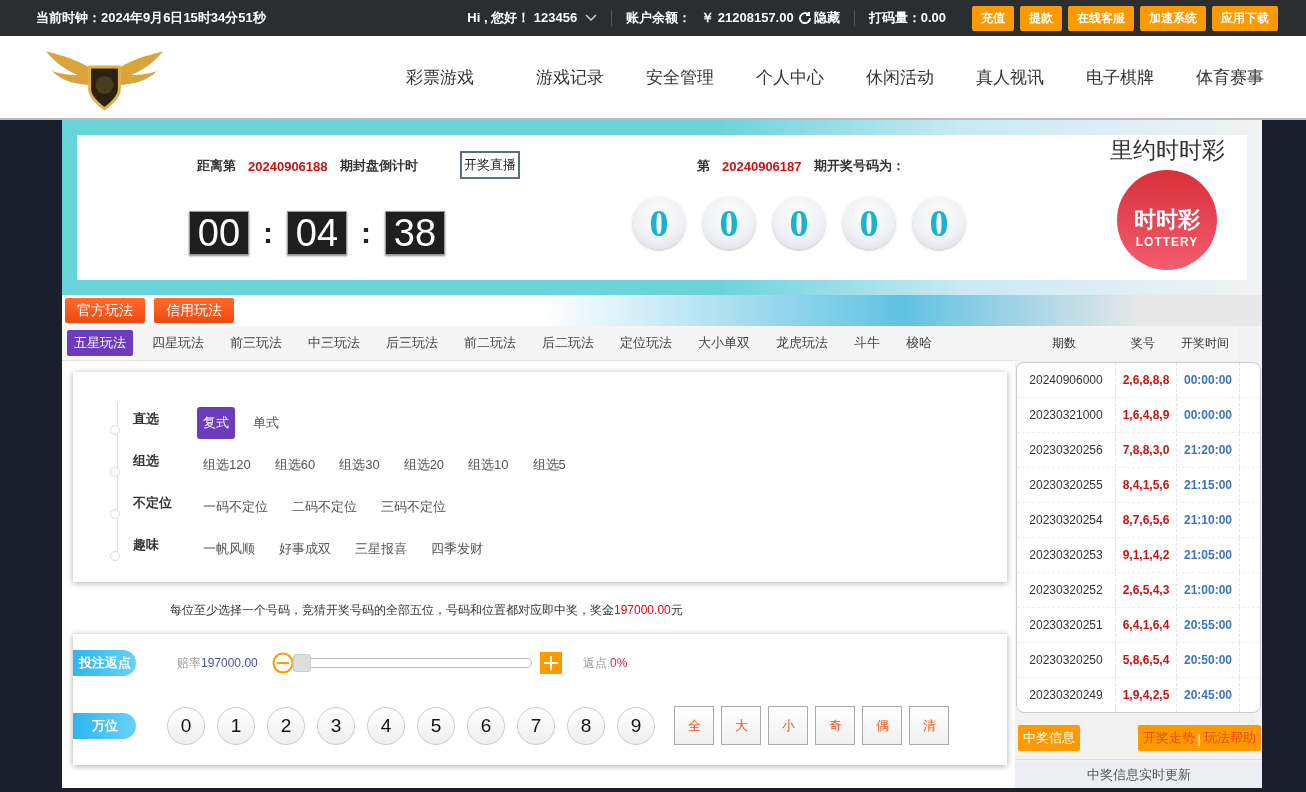  Describe the element at coordinates (1031, 77) in the screenshot. I see `nav-item: 真人视讯` at that location.